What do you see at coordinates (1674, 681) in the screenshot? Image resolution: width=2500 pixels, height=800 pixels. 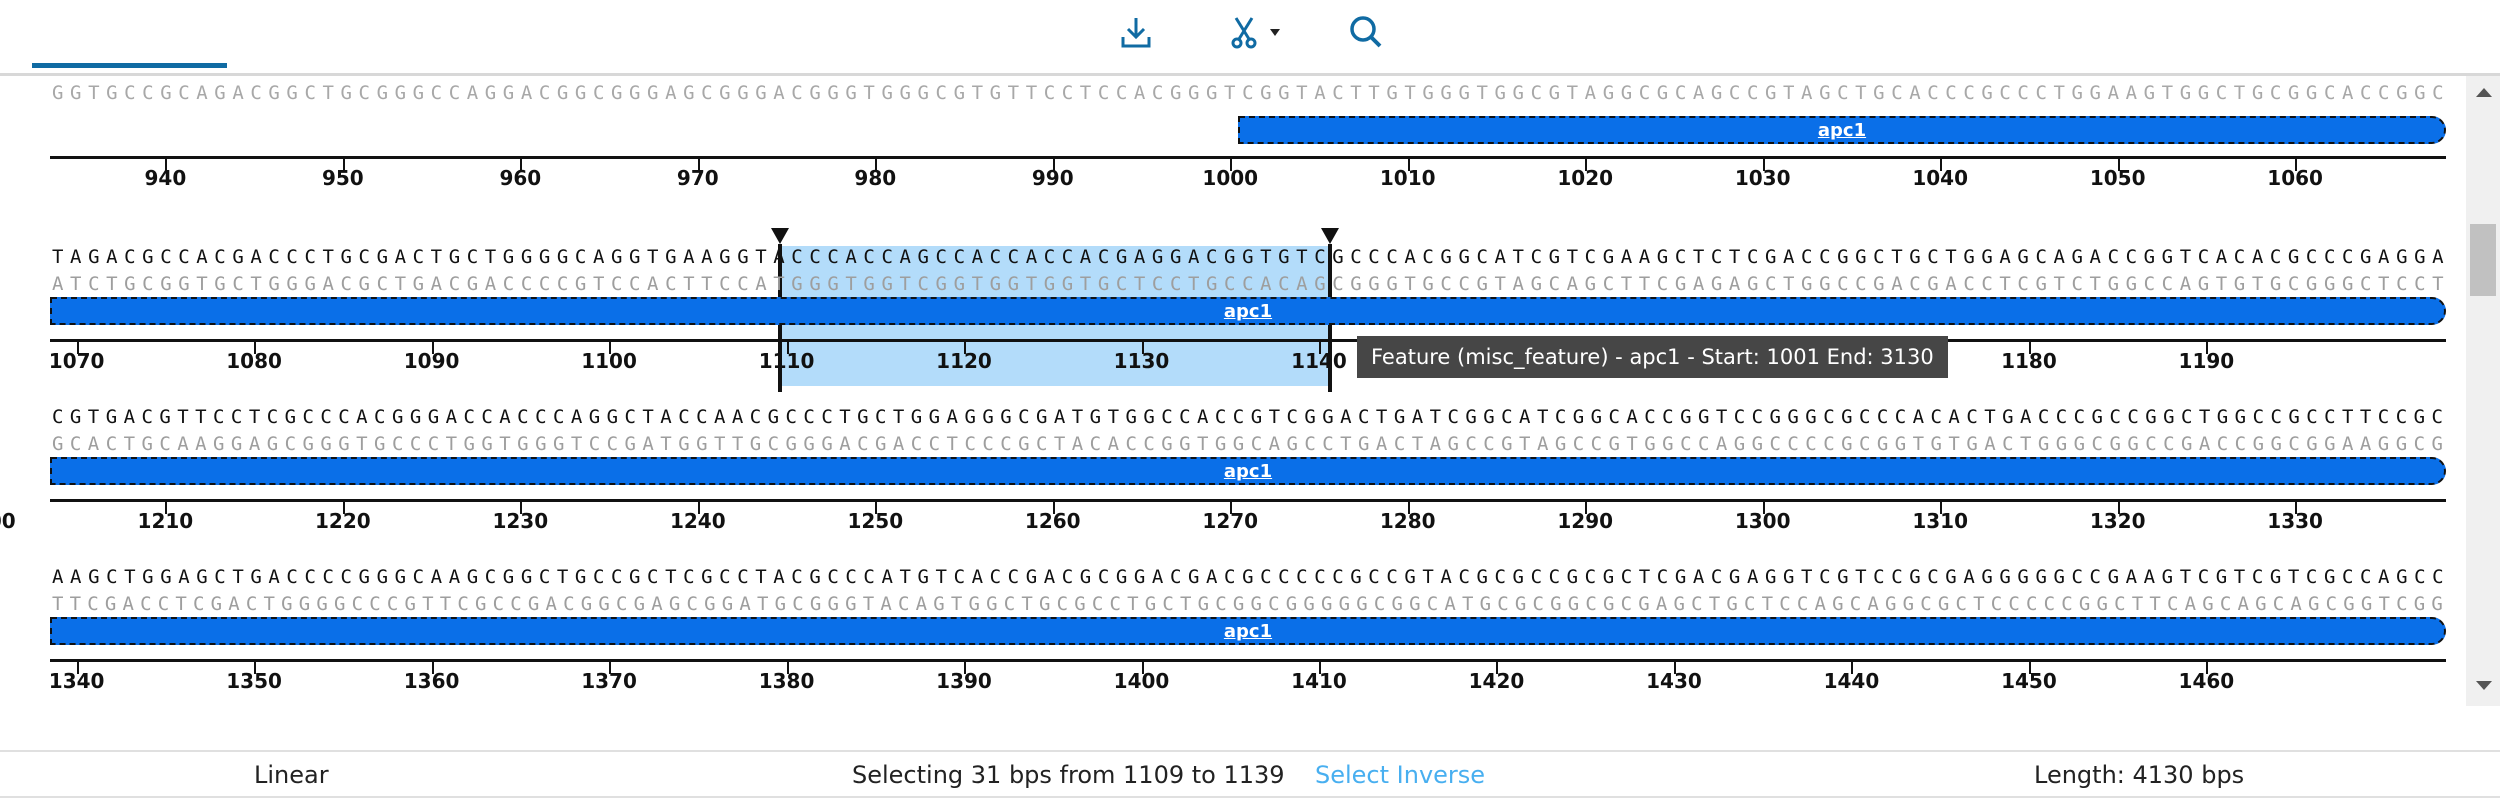 I see `axis-tick-label: 1430` at bounding box center [1674, 681].